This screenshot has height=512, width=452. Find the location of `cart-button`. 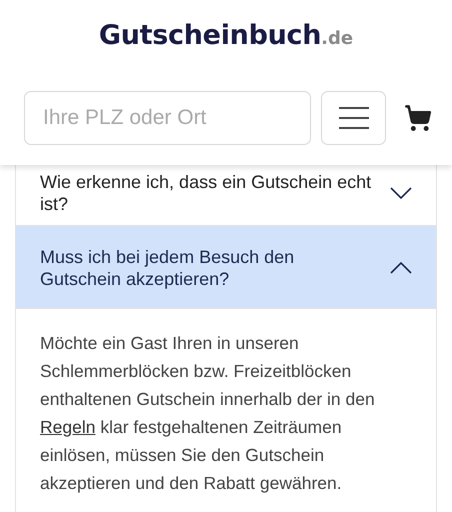

cart-button is located at coordinates (418, 118).